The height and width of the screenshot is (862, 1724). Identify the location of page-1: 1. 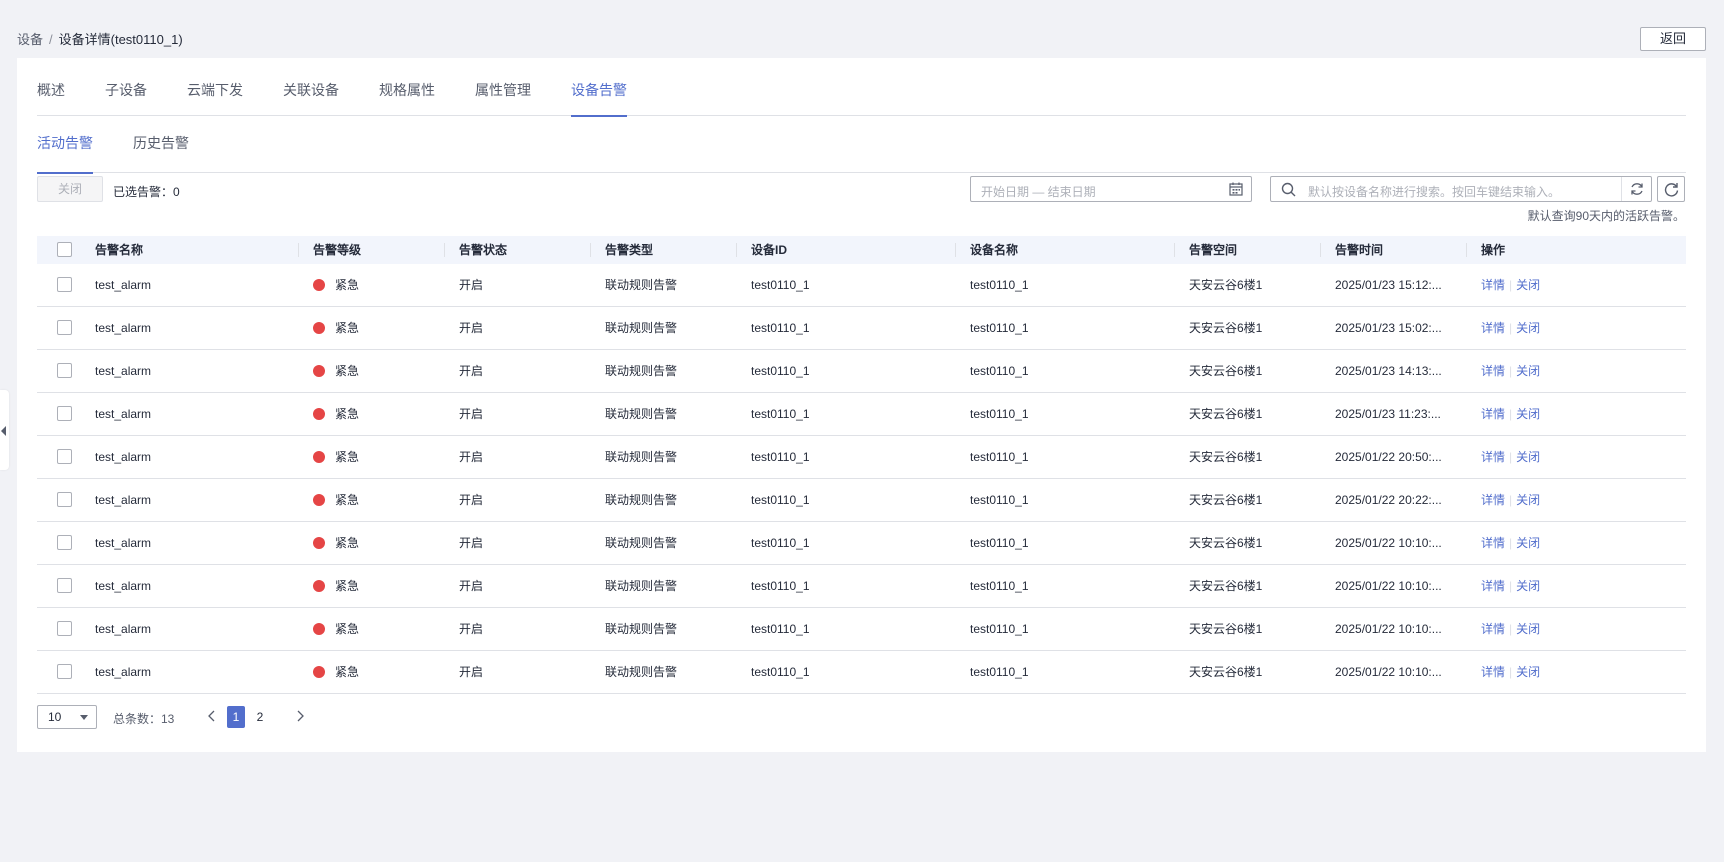
(236, 717).